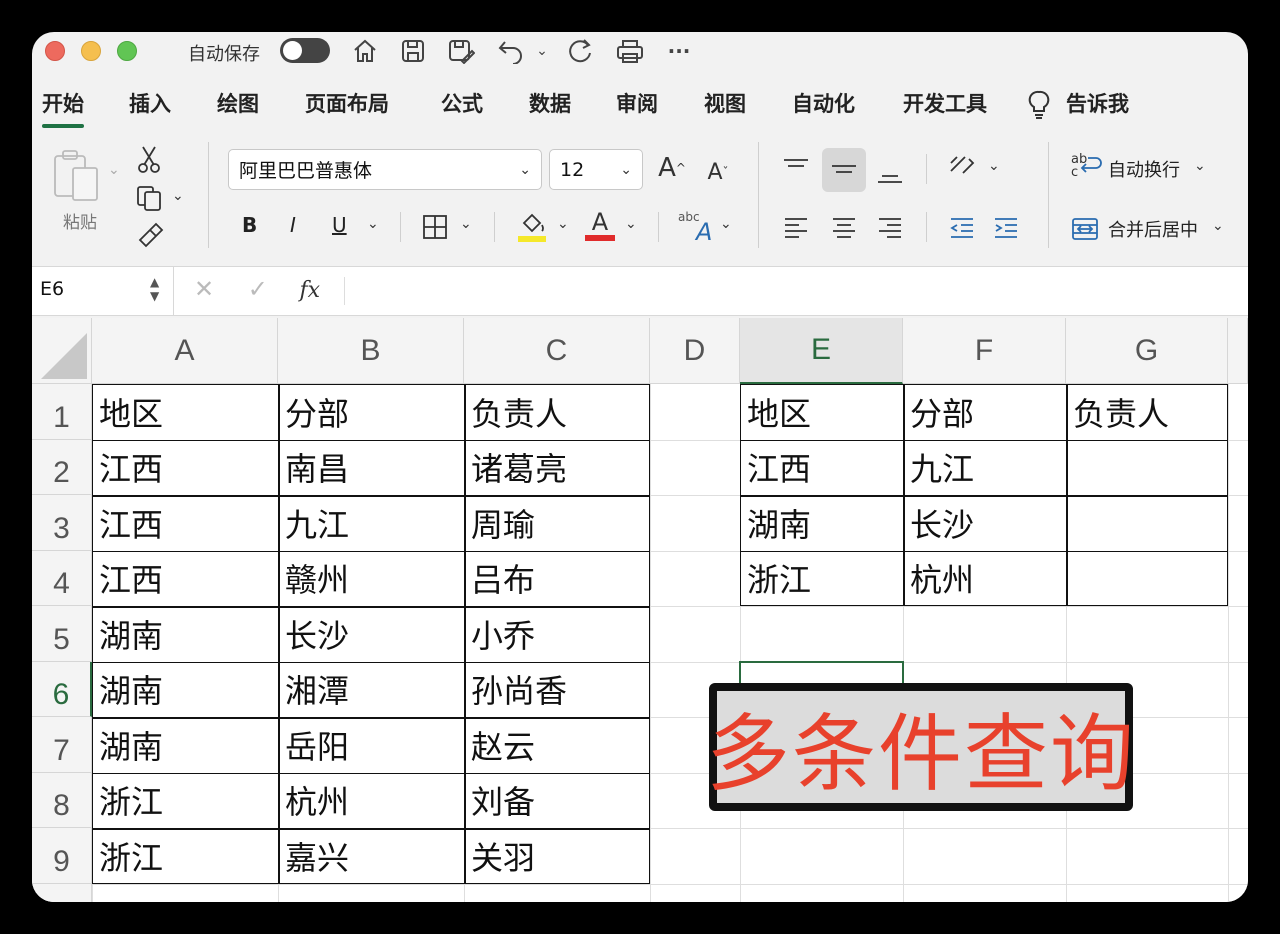 The width and height of the screenshot is (1280, 934). What do you see at coordinates (630, 51) in the screenshot?
I see `print-icon` at bounding box center [630, 51].